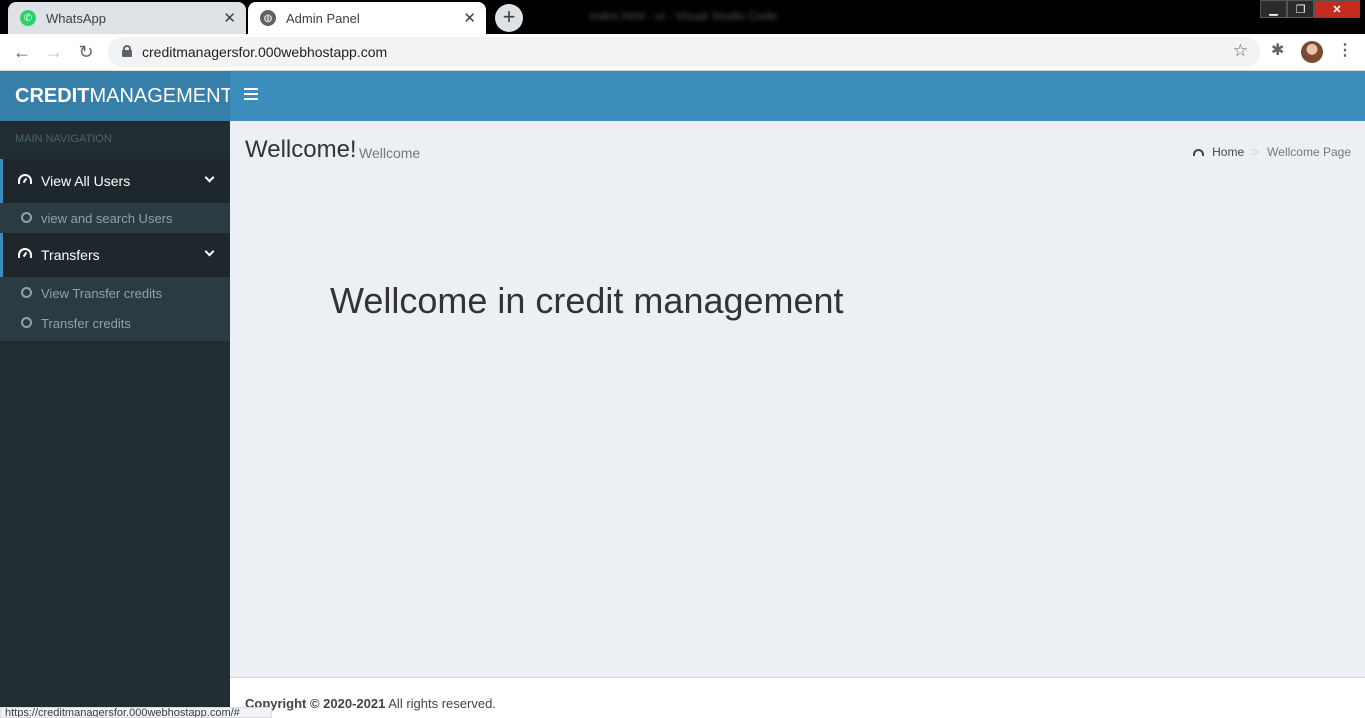 The height and width of the screenshot is (718, 1365). Describe the element at coordinates (52, 96) in the screenshot. I see `logo-bold: CREDIT` at that location.